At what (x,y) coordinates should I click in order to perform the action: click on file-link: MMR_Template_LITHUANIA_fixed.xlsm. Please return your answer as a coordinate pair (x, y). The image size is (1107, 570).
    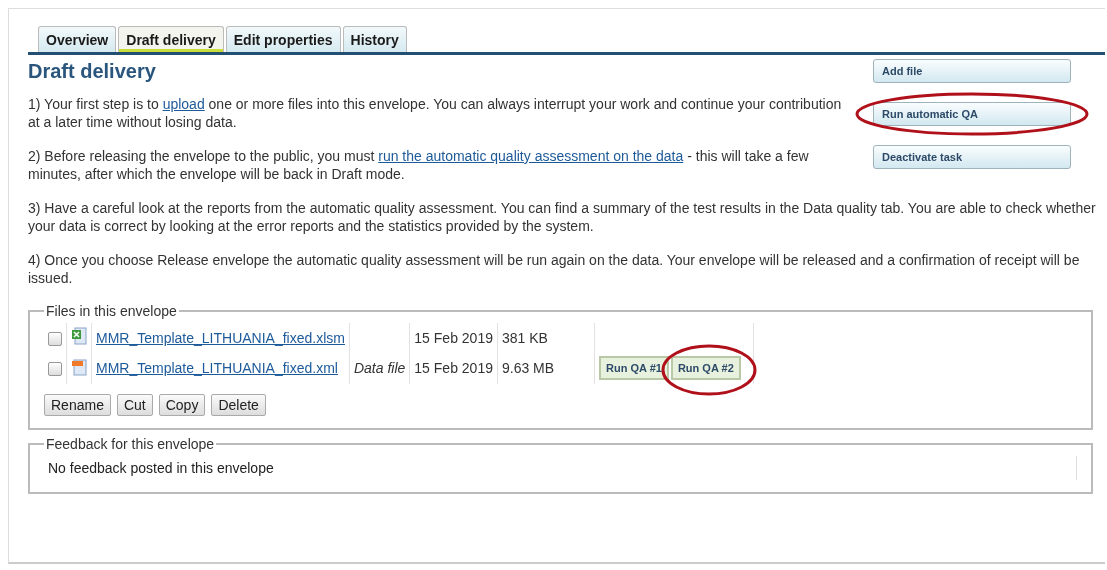
    Looking at the image, I should click on (220, 337).